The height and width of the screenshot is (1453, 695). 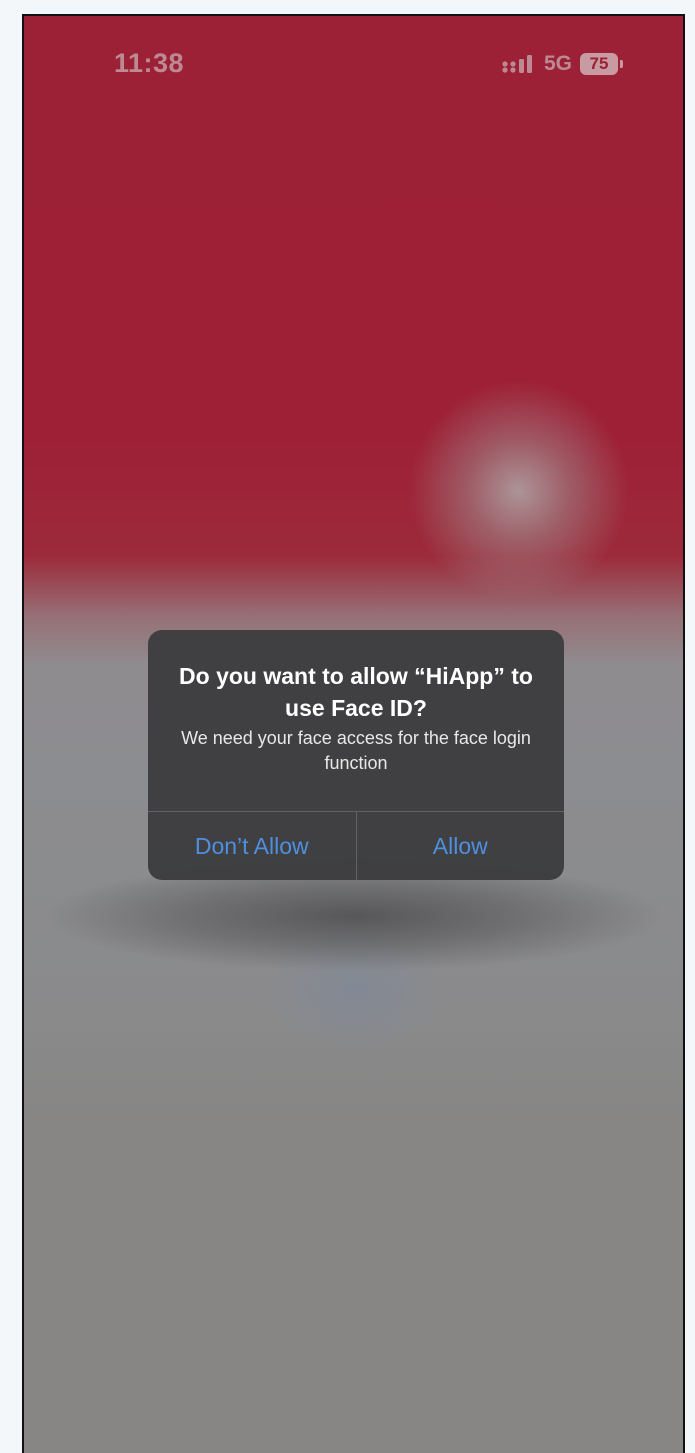 I want to click on cellular-signal-icon, so click(x=517, y=64).